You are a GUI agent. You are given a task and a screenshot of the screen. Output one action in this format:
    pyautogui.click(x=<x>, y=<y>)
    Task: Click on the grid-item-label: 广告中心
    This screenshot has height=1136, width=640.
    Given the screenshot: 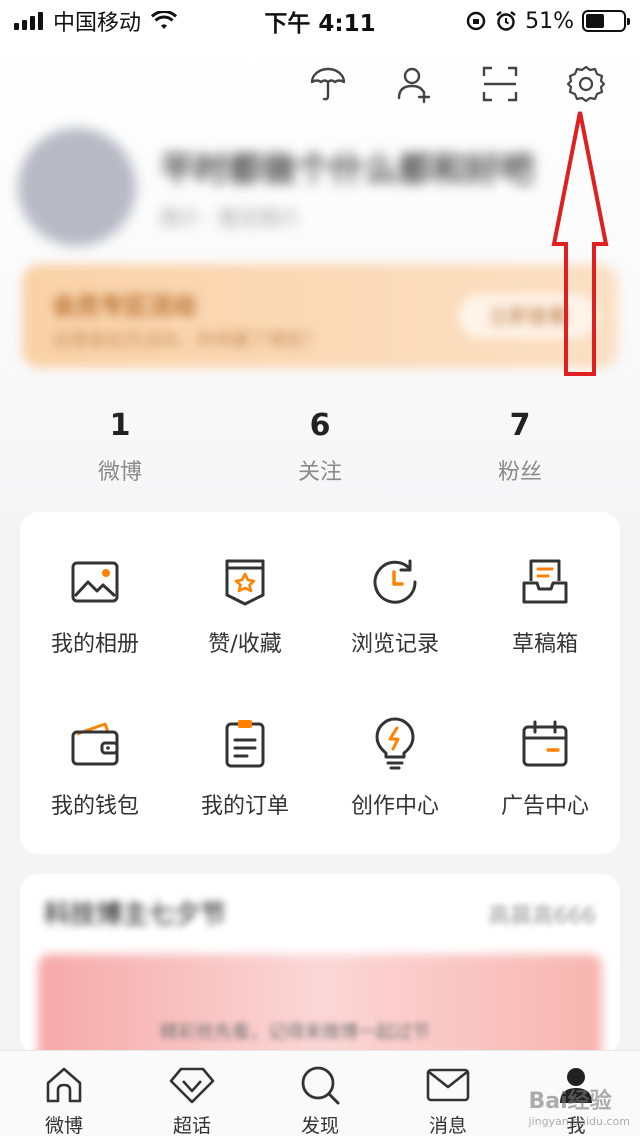 What is the action you would take?
    pyautogui.click(x=544, y=806)
    